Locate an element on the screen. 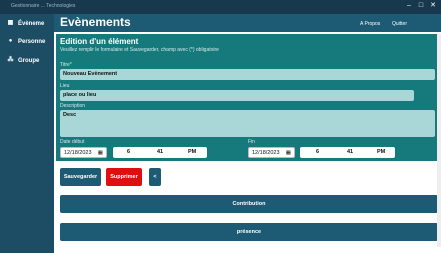  page-title: Evènements is located at coordinates (95, 22).